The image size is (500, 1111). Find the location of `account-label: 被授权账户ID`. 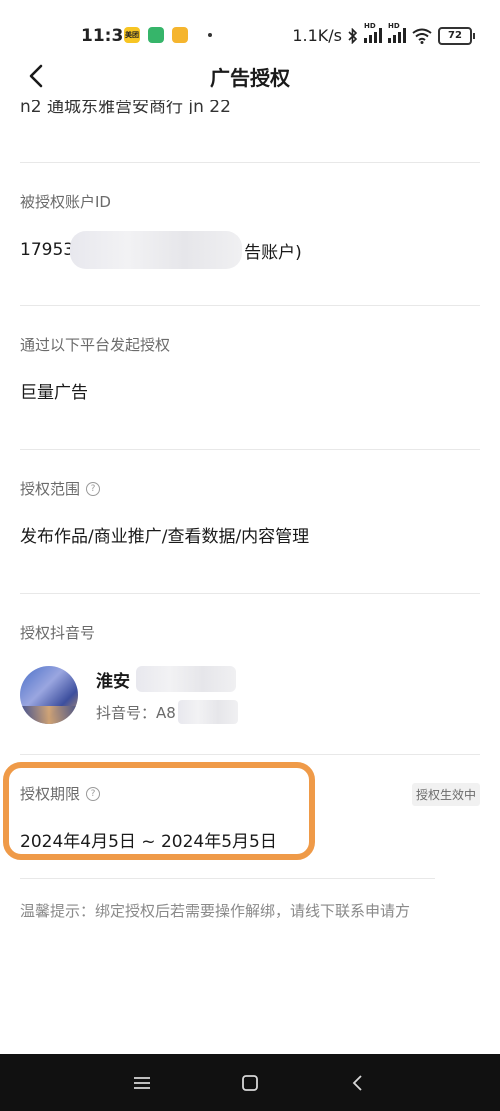

account-label: 被授权账户ID is located at coordinates (65, 201).